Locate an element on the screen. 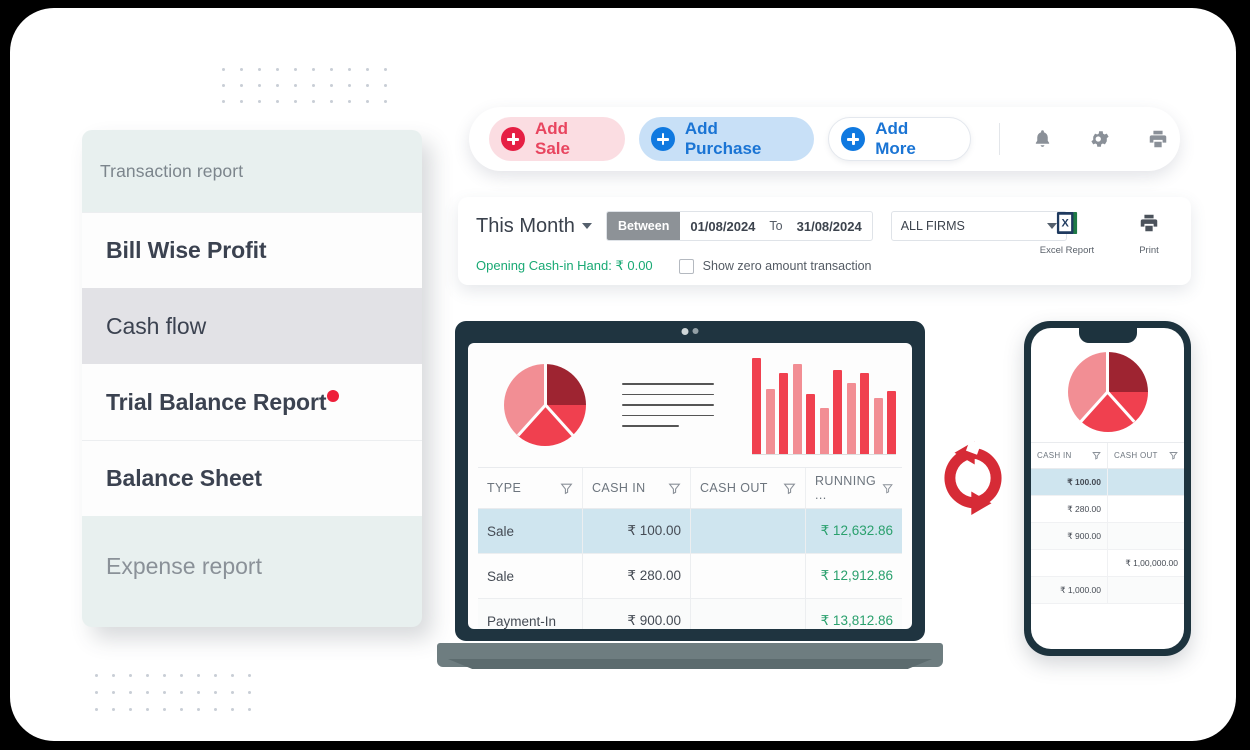  date-from-input: 01/08/2024 is located at coordinates (722, 226).